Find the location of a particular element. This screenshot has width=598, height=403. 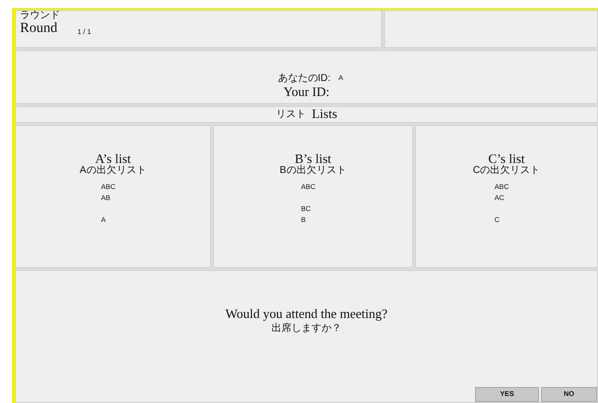

round-label: Round is located at coordinates (39, 28).